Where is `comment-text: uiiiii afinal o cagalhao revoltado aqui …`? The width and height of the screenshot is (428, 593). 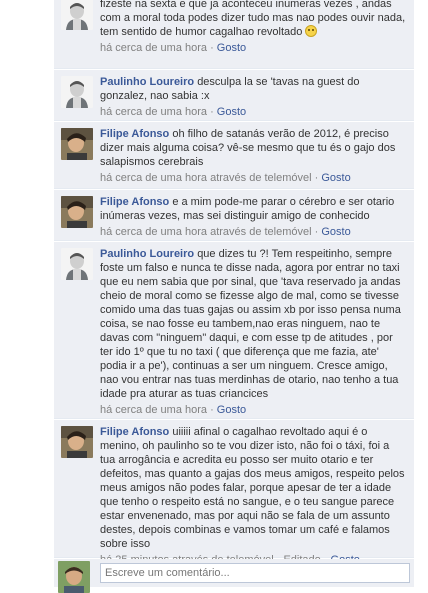
comment-text: uiiiii afinal o cagalhao revoltado aqui … is located at coordinates (252, 488).